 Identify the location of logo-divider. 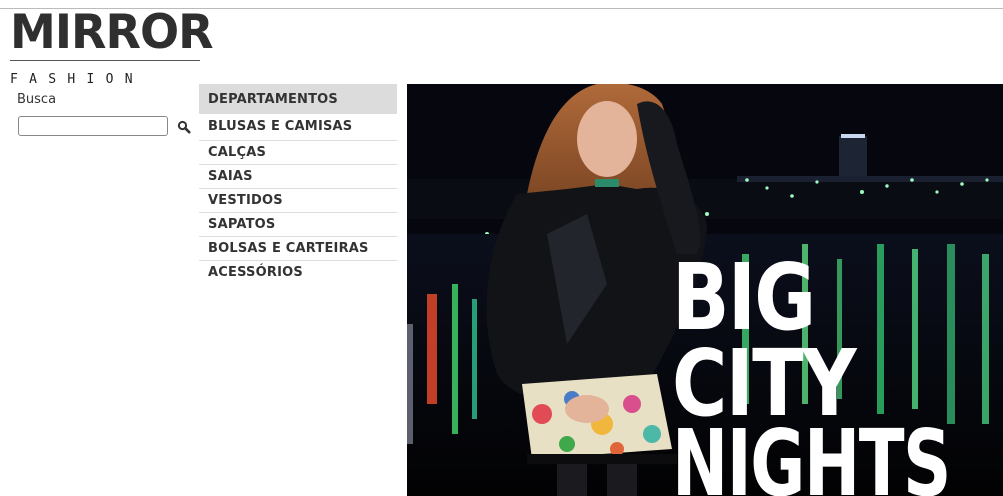
(105, 60).